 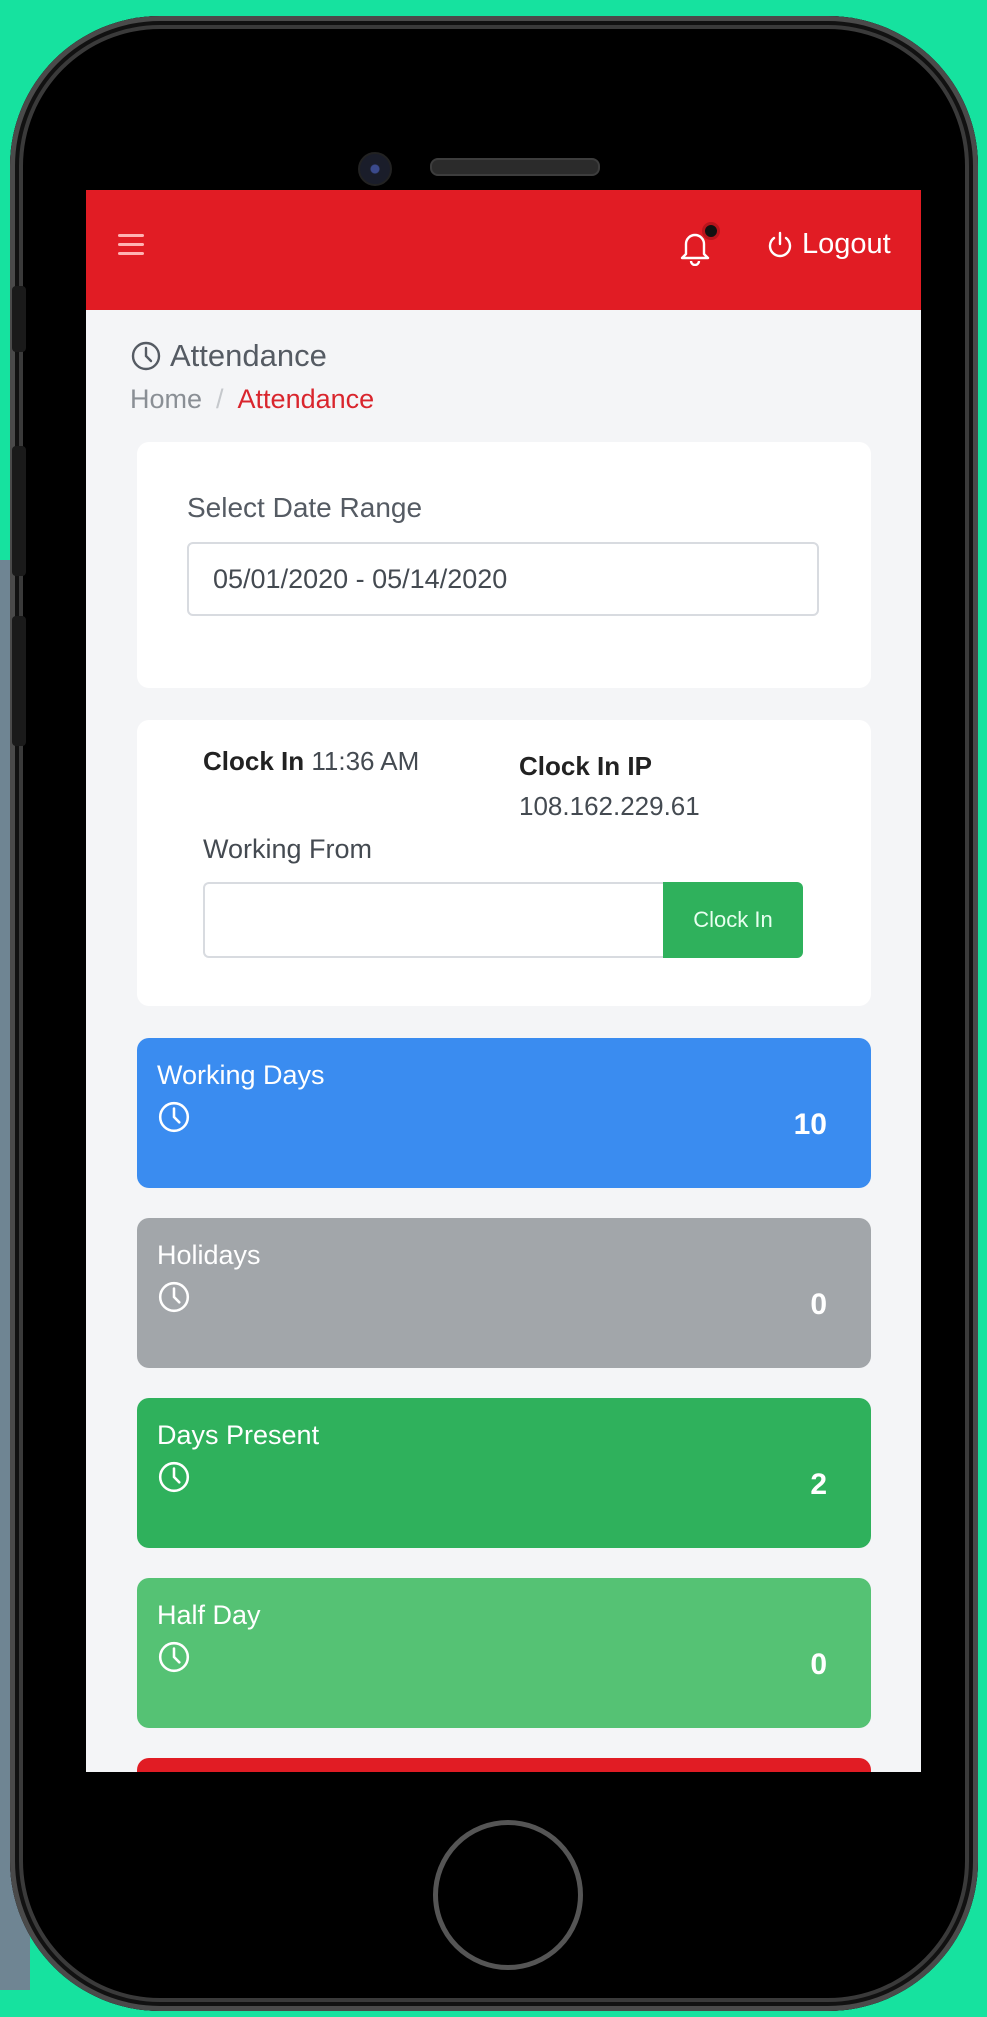 I want to click on home-button, so click(x=508, y=1895).